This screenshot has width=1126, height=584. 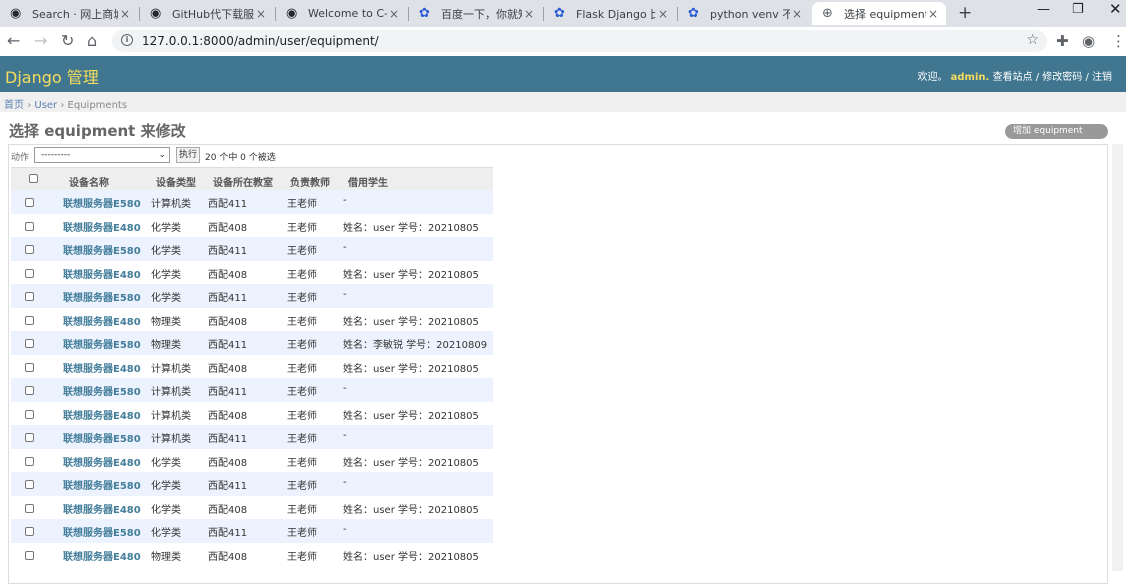 I want to click on column-header-teacher: 负责教师, so click(x=310, y=181).